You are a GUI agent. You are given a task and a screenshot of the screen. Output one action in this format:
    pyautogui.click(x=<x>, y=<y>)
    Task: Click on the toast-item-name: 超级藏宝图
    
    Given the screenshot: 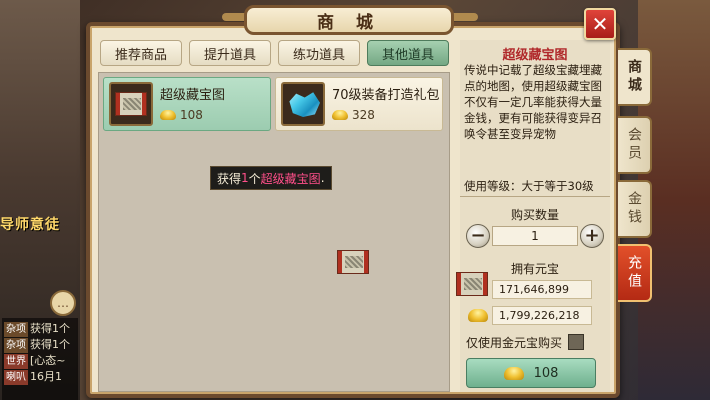 What is the action you would take?
    pyautogui.click(x=290, y=178)
    